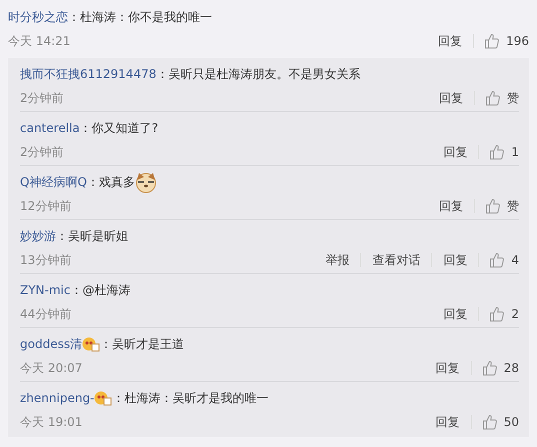  Describe the element at coordinates (46, 260) in the screenshot. I see `timestamp: 13分钟前` at that location.